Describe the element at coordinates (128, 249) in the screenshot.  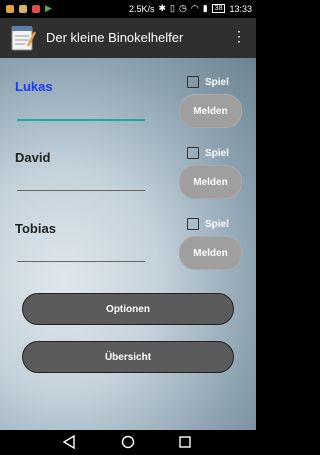
I see `player-row: Tobias Spiel Melden` at that location.